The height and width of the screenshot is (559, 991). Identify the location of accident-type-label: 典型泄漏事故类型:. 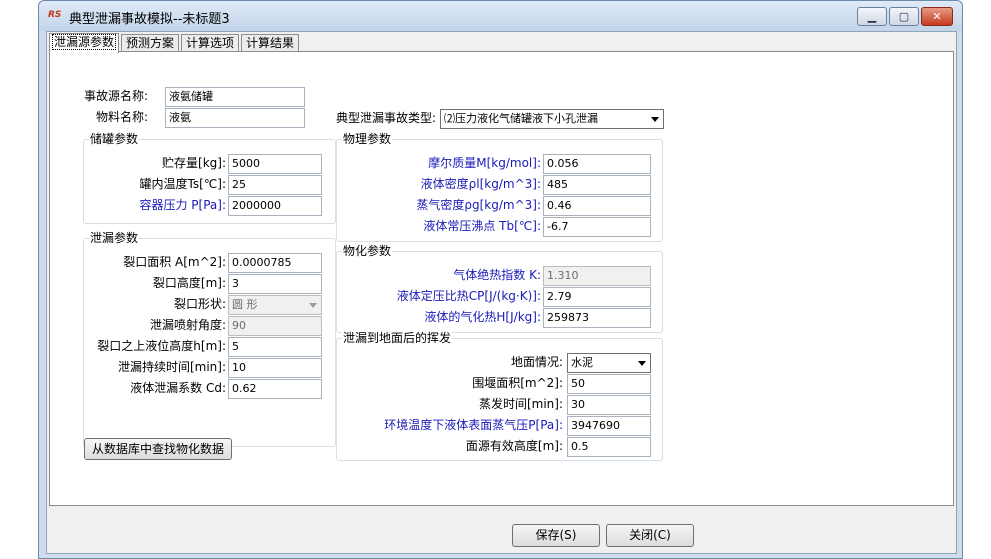
(385, 118).